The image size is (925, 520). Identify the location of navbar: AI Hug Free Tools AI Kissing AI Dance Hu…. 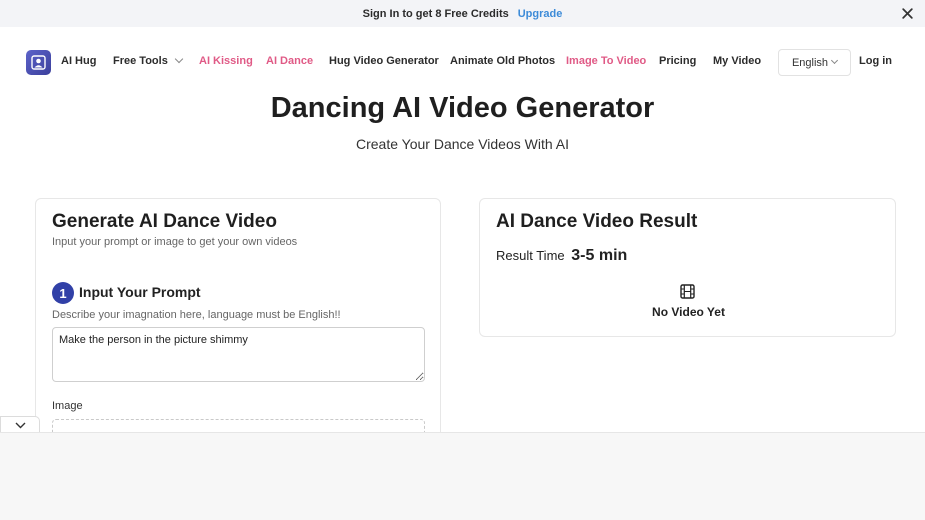
(462, 62).